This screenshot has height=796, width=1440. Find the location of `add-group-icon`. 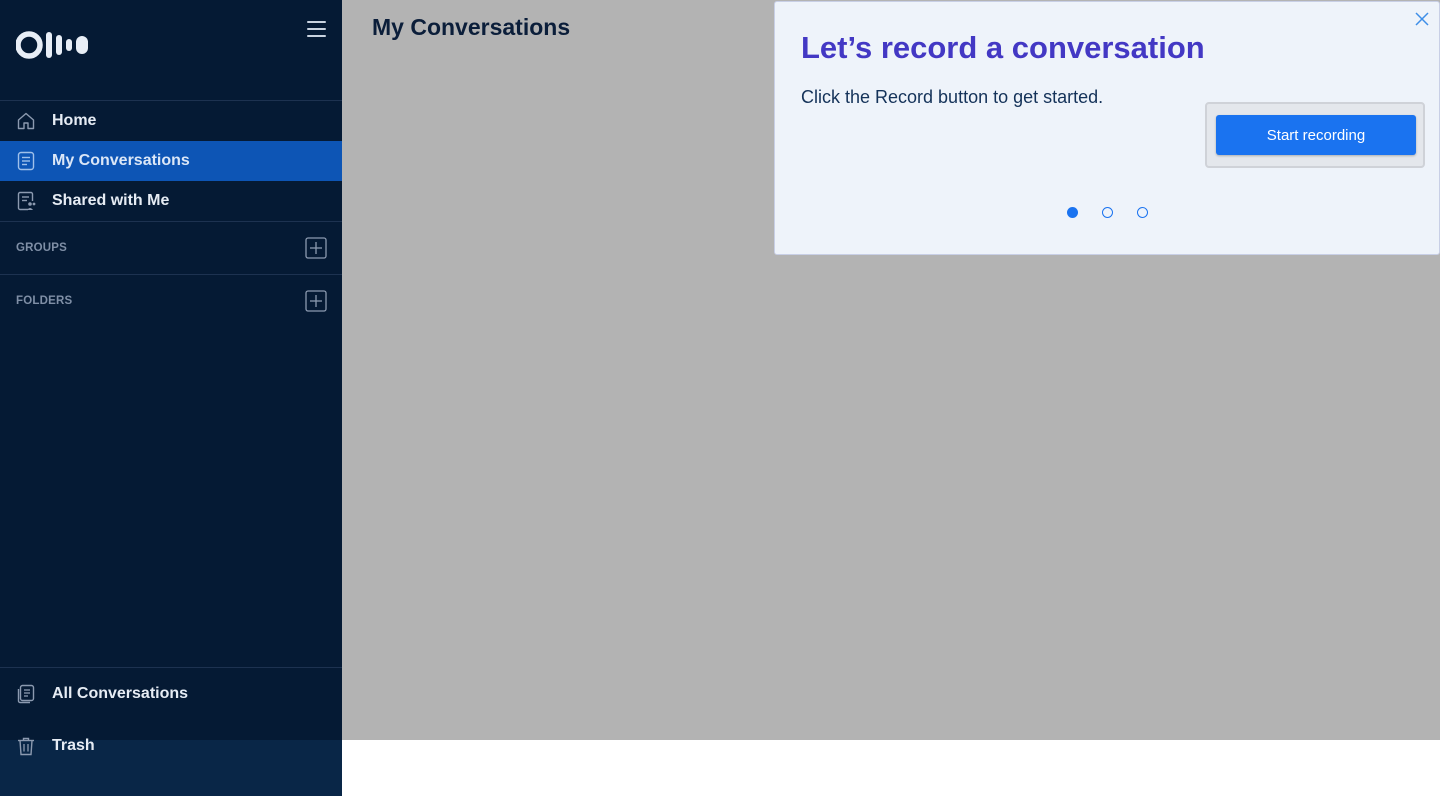

add-group-icon is located at coordinates (316, 248).